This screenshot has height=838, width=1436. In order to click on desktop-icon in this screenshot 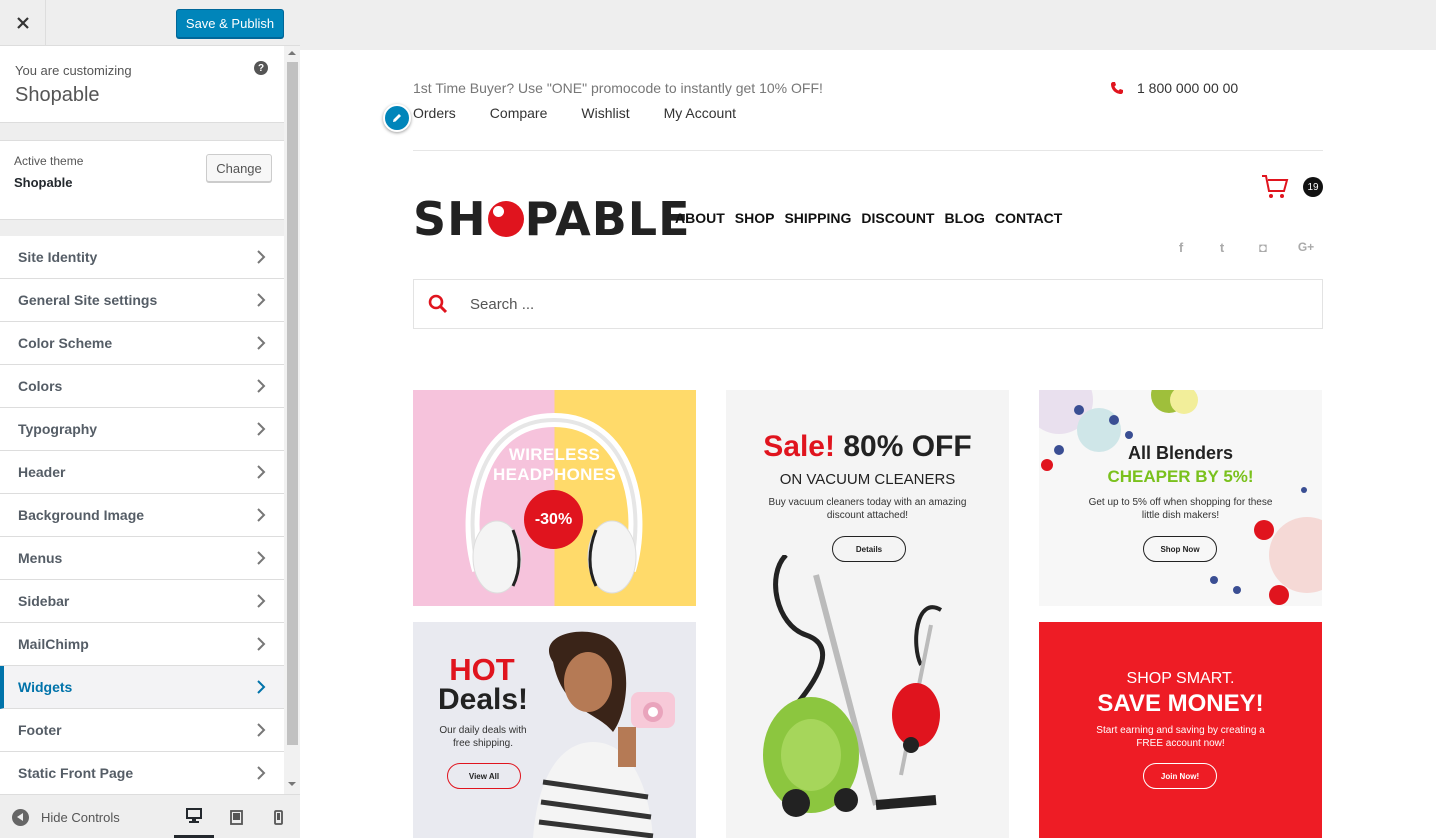, I will do `click(194, 815)`.